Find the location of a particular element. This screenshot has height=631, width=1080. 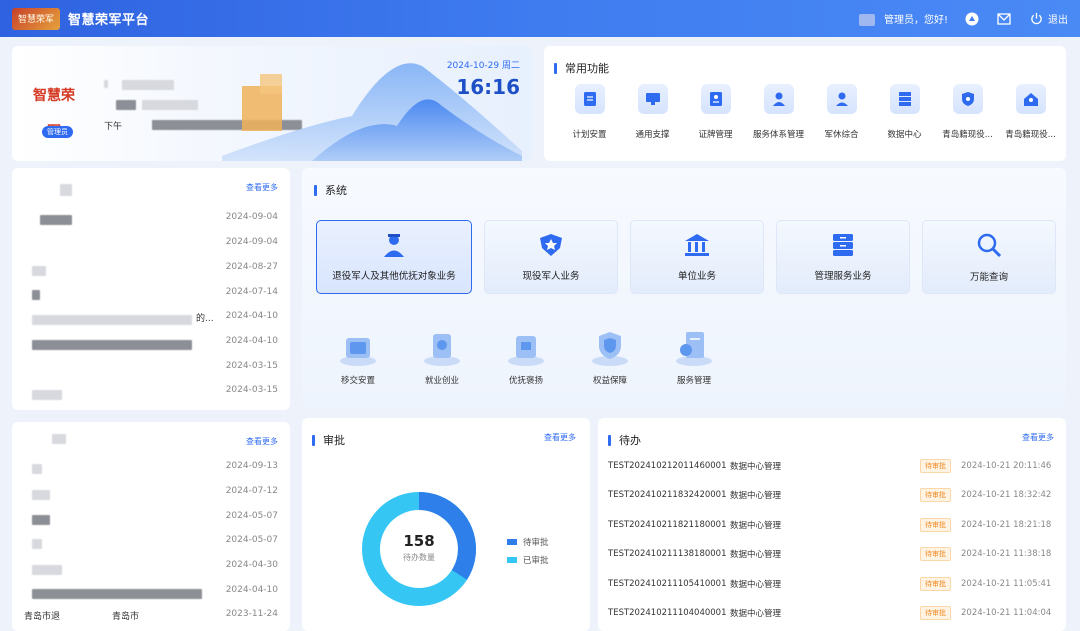

section-title: 常用功能 is located at coordinates (581, 68).